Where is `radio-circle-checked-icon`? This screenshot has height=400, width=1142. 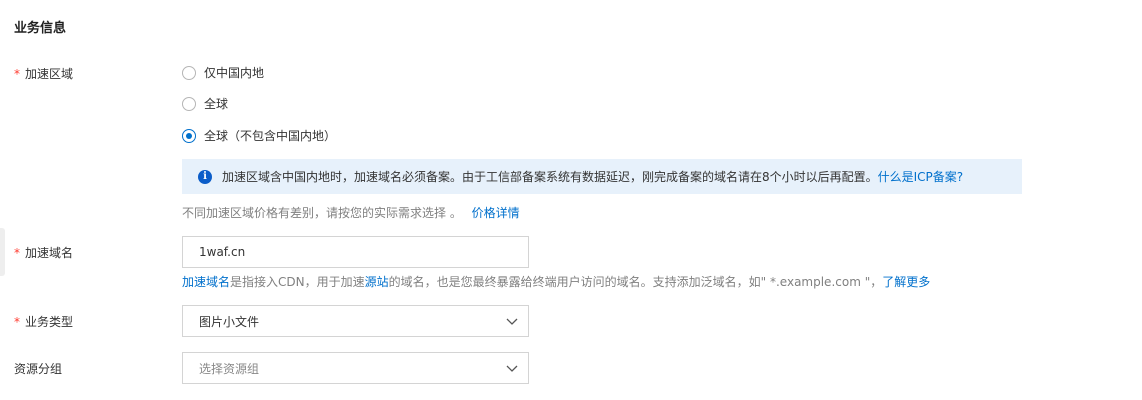
radio-circle-checked-icon is located at coordinates (189, 135).